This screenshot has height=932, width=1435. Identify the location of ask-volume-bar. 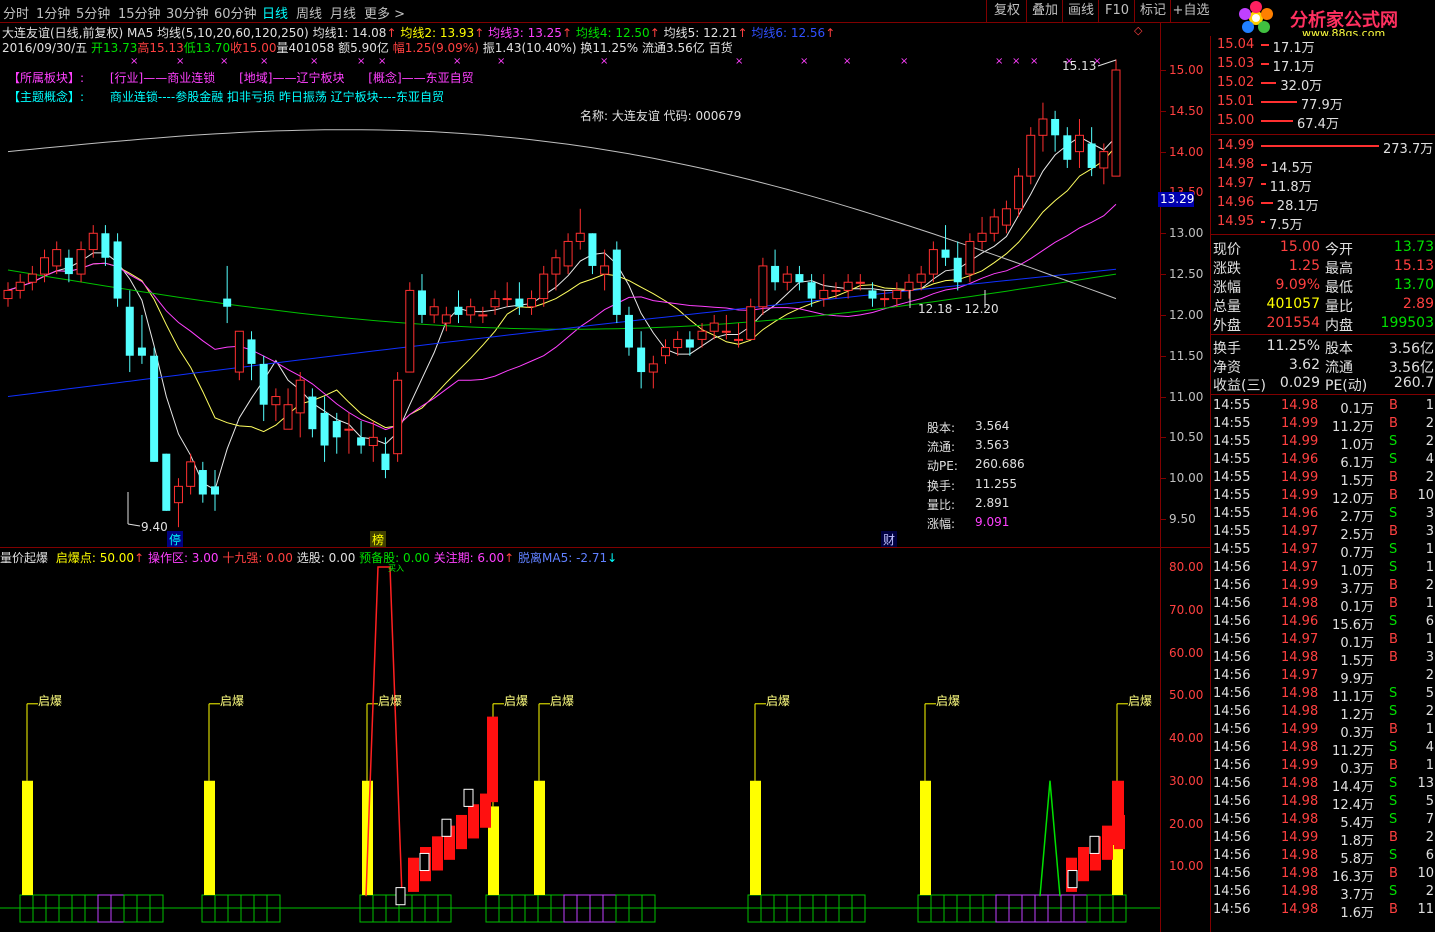
(1279, 102).